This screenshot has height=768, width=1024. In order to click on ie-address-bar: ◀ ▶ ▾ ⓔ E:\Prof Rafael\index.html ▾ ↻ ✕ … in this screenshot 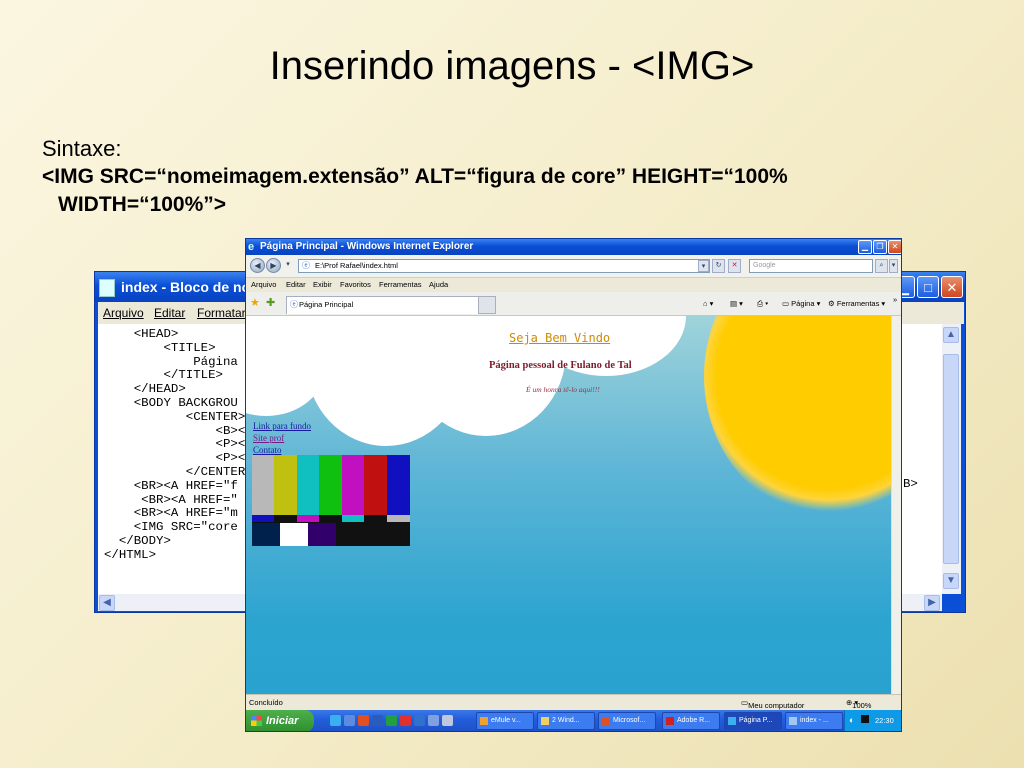, I will do `click(573, 266)`.